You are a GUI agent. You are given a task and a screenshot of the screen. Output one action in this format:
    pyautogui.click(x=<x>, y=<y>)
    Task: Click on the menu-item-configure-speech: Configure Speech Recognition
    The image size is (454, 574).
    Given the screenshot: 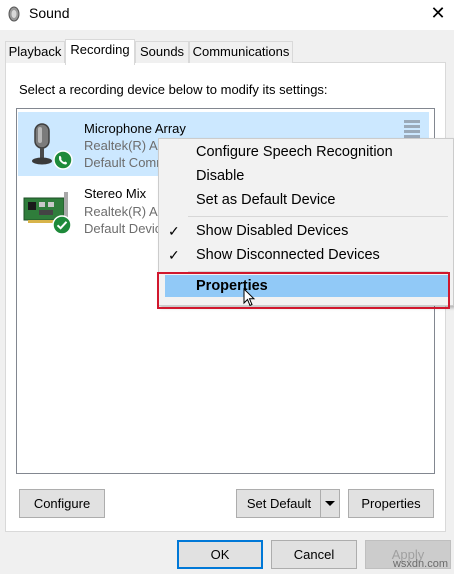 What is the action you would take?
    pyautogui.click(x=294, y=152)
    